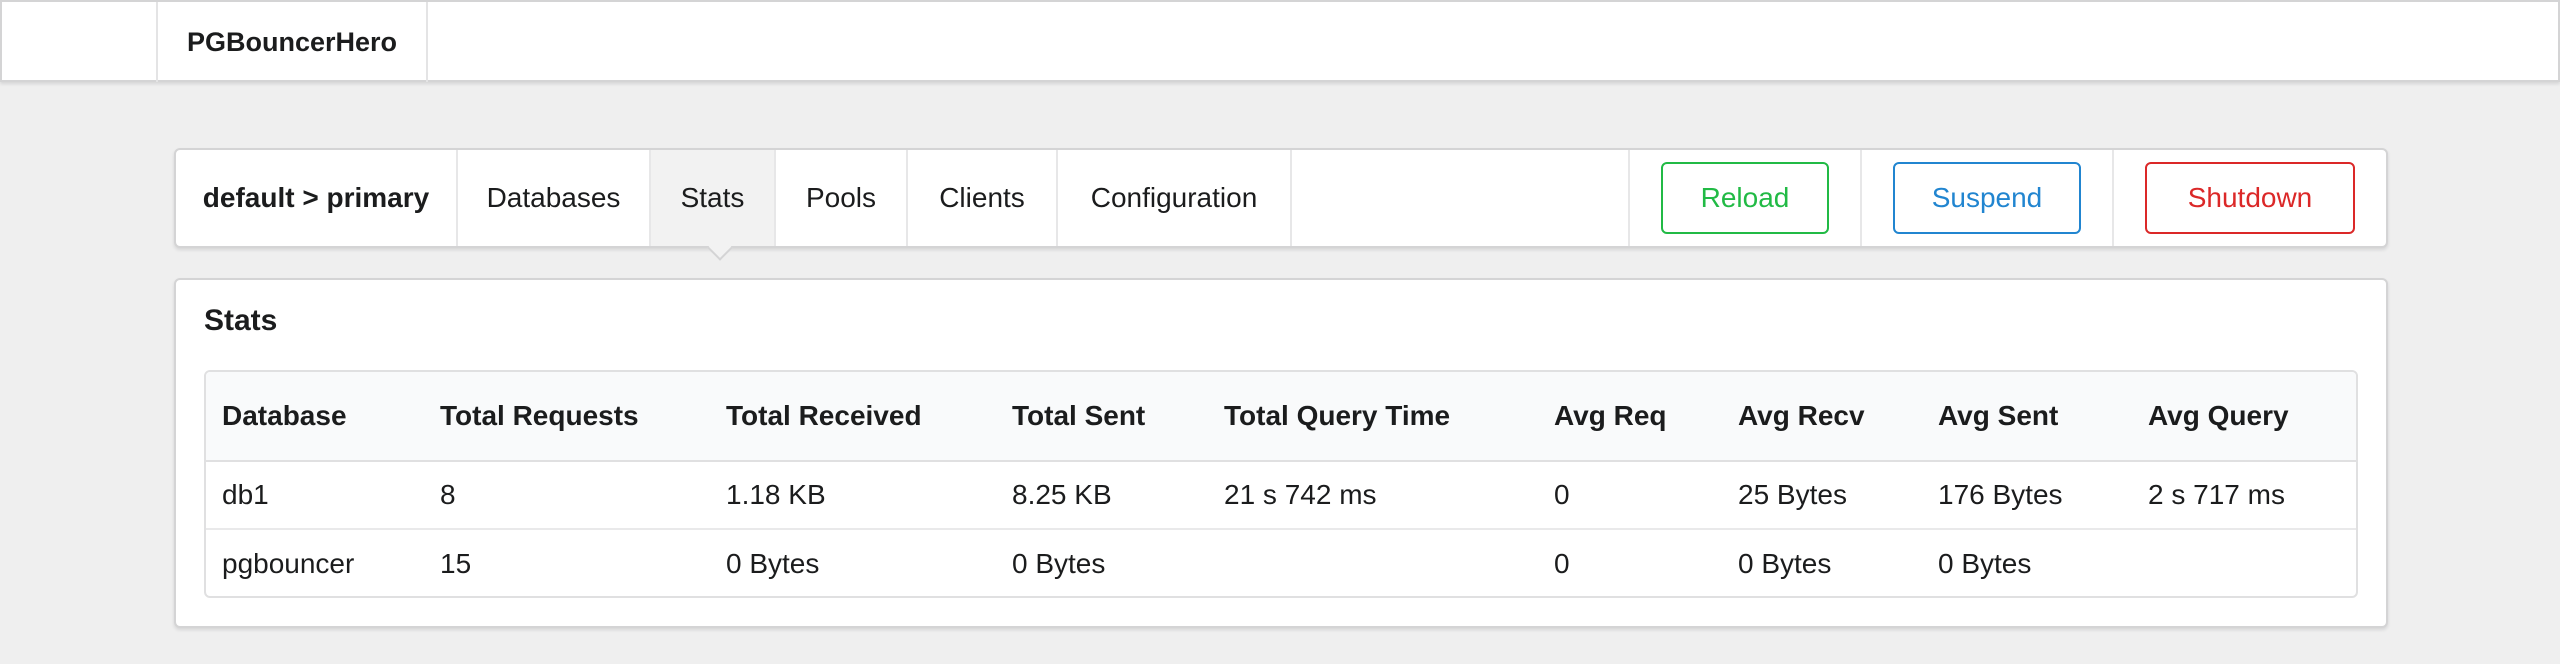 This screenshot has height=664, width=2560. Describe the element at coordinates (1175, 198) in the screenshot. I see `tab-configuration: Configuration` at that location.